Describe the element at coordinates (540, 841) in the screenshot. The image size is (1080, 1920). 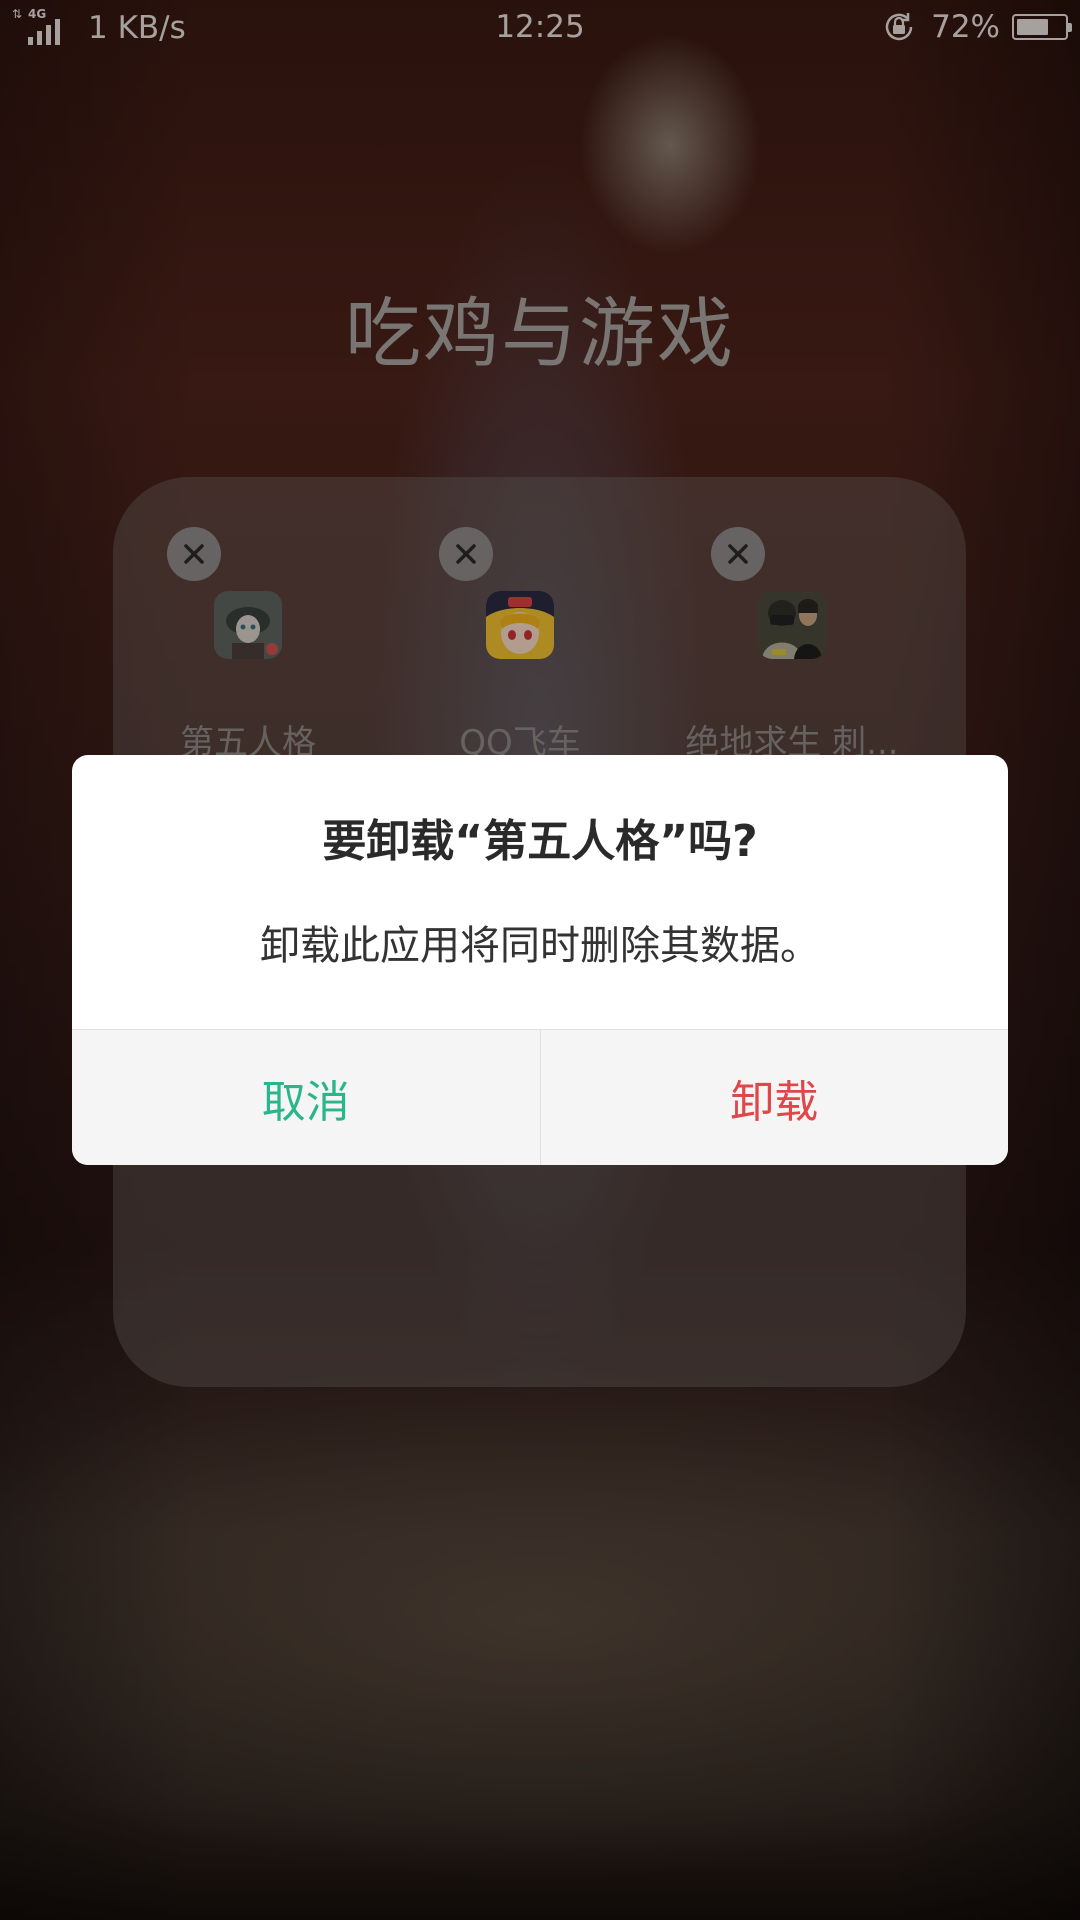
I see `dialog-title: 要卸载“第五人格”吗?` at that location.